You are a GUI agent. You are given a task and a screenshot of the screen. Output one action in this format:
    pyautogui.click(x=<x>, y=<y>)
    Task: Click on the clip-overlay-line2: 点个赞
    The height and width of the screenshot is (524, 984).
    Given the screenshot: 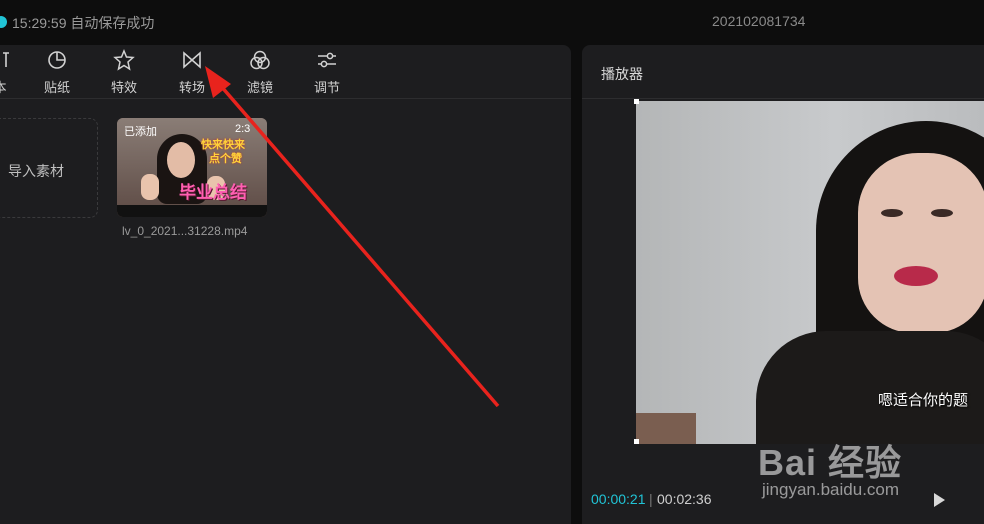 What is the action you would take?
    pyautogui.click(x=225, y=159)
    